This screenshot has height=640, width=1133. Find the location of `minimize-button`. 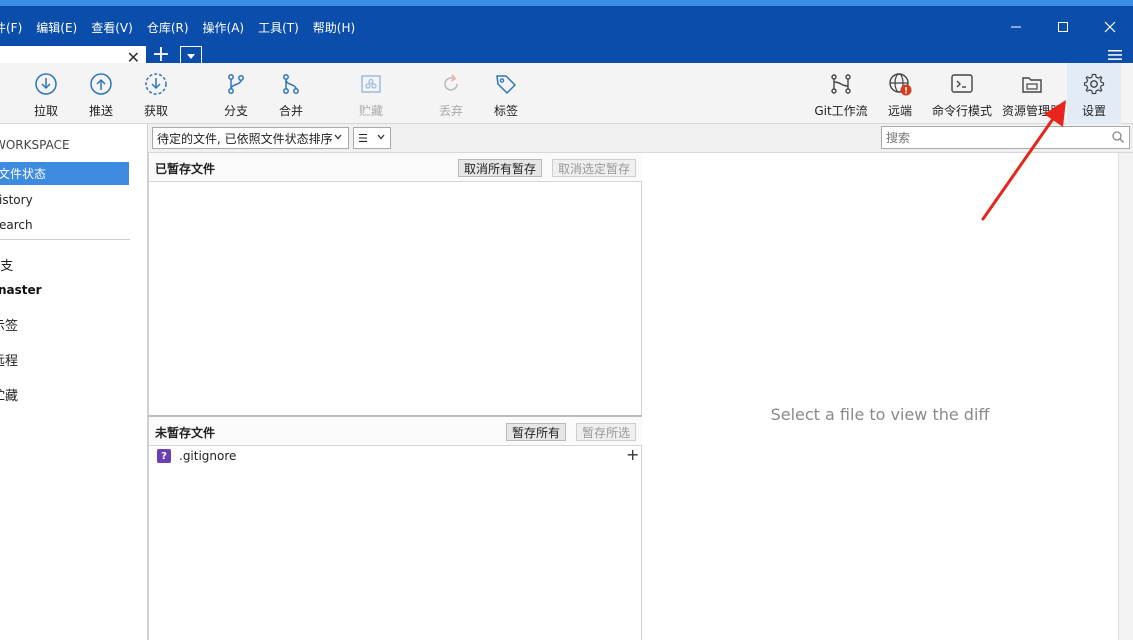

minimize-button is located at coordinates (1015, 27).